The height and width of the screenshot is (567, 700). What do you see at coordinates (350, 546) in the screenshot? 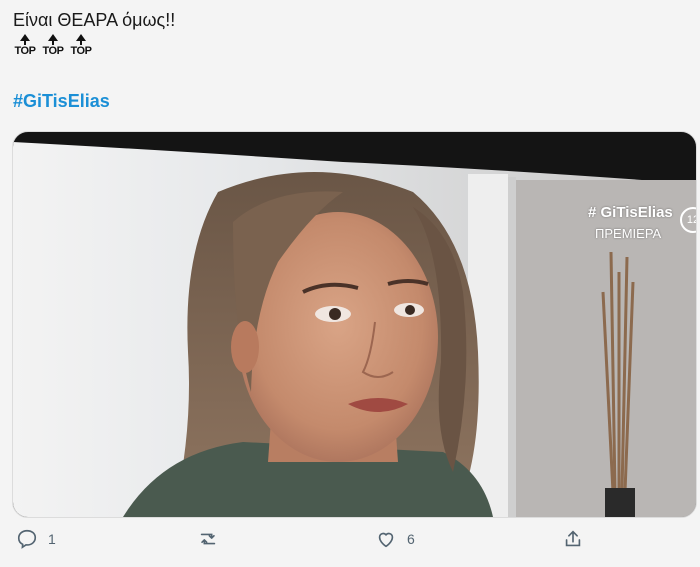
I see `tweet-actions: 1 6` at bounding box center [350, 546].